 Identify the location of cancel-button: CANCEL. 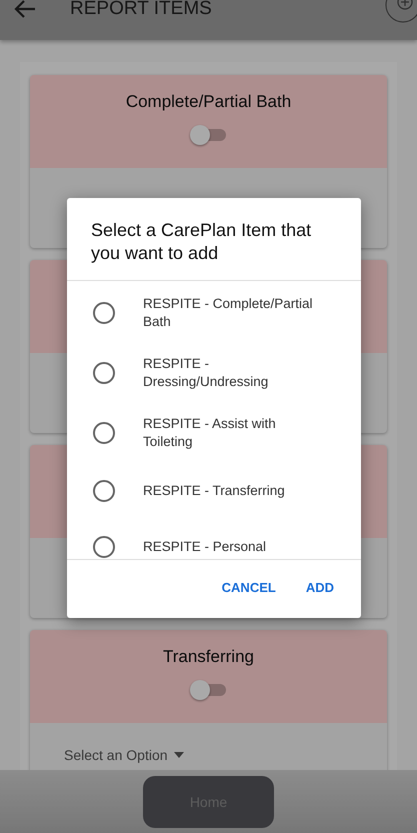
(249, 587).